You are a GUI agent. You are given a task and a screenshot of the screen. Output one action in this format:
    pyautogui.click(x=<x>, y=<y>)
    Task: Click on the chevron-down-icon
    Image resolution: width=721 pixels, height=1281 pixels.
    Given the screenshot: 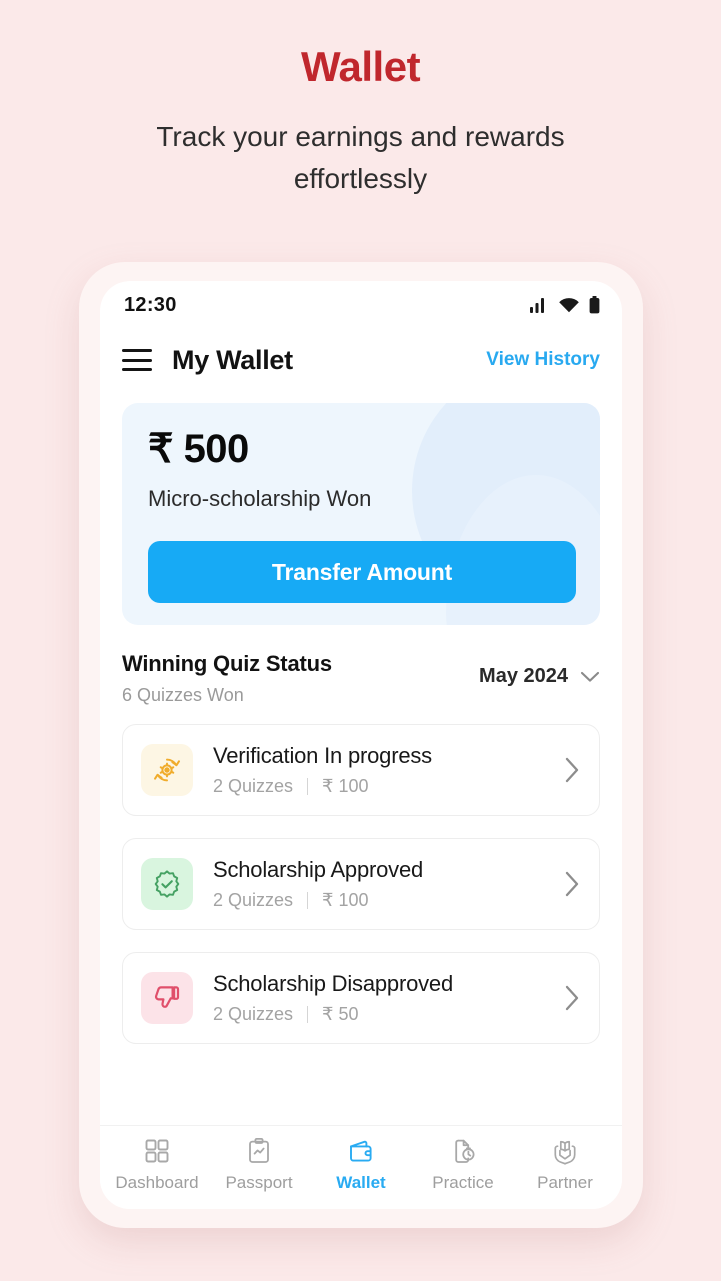 What is the action you would take?
    pyautogui.click(x=590, y=676)
    